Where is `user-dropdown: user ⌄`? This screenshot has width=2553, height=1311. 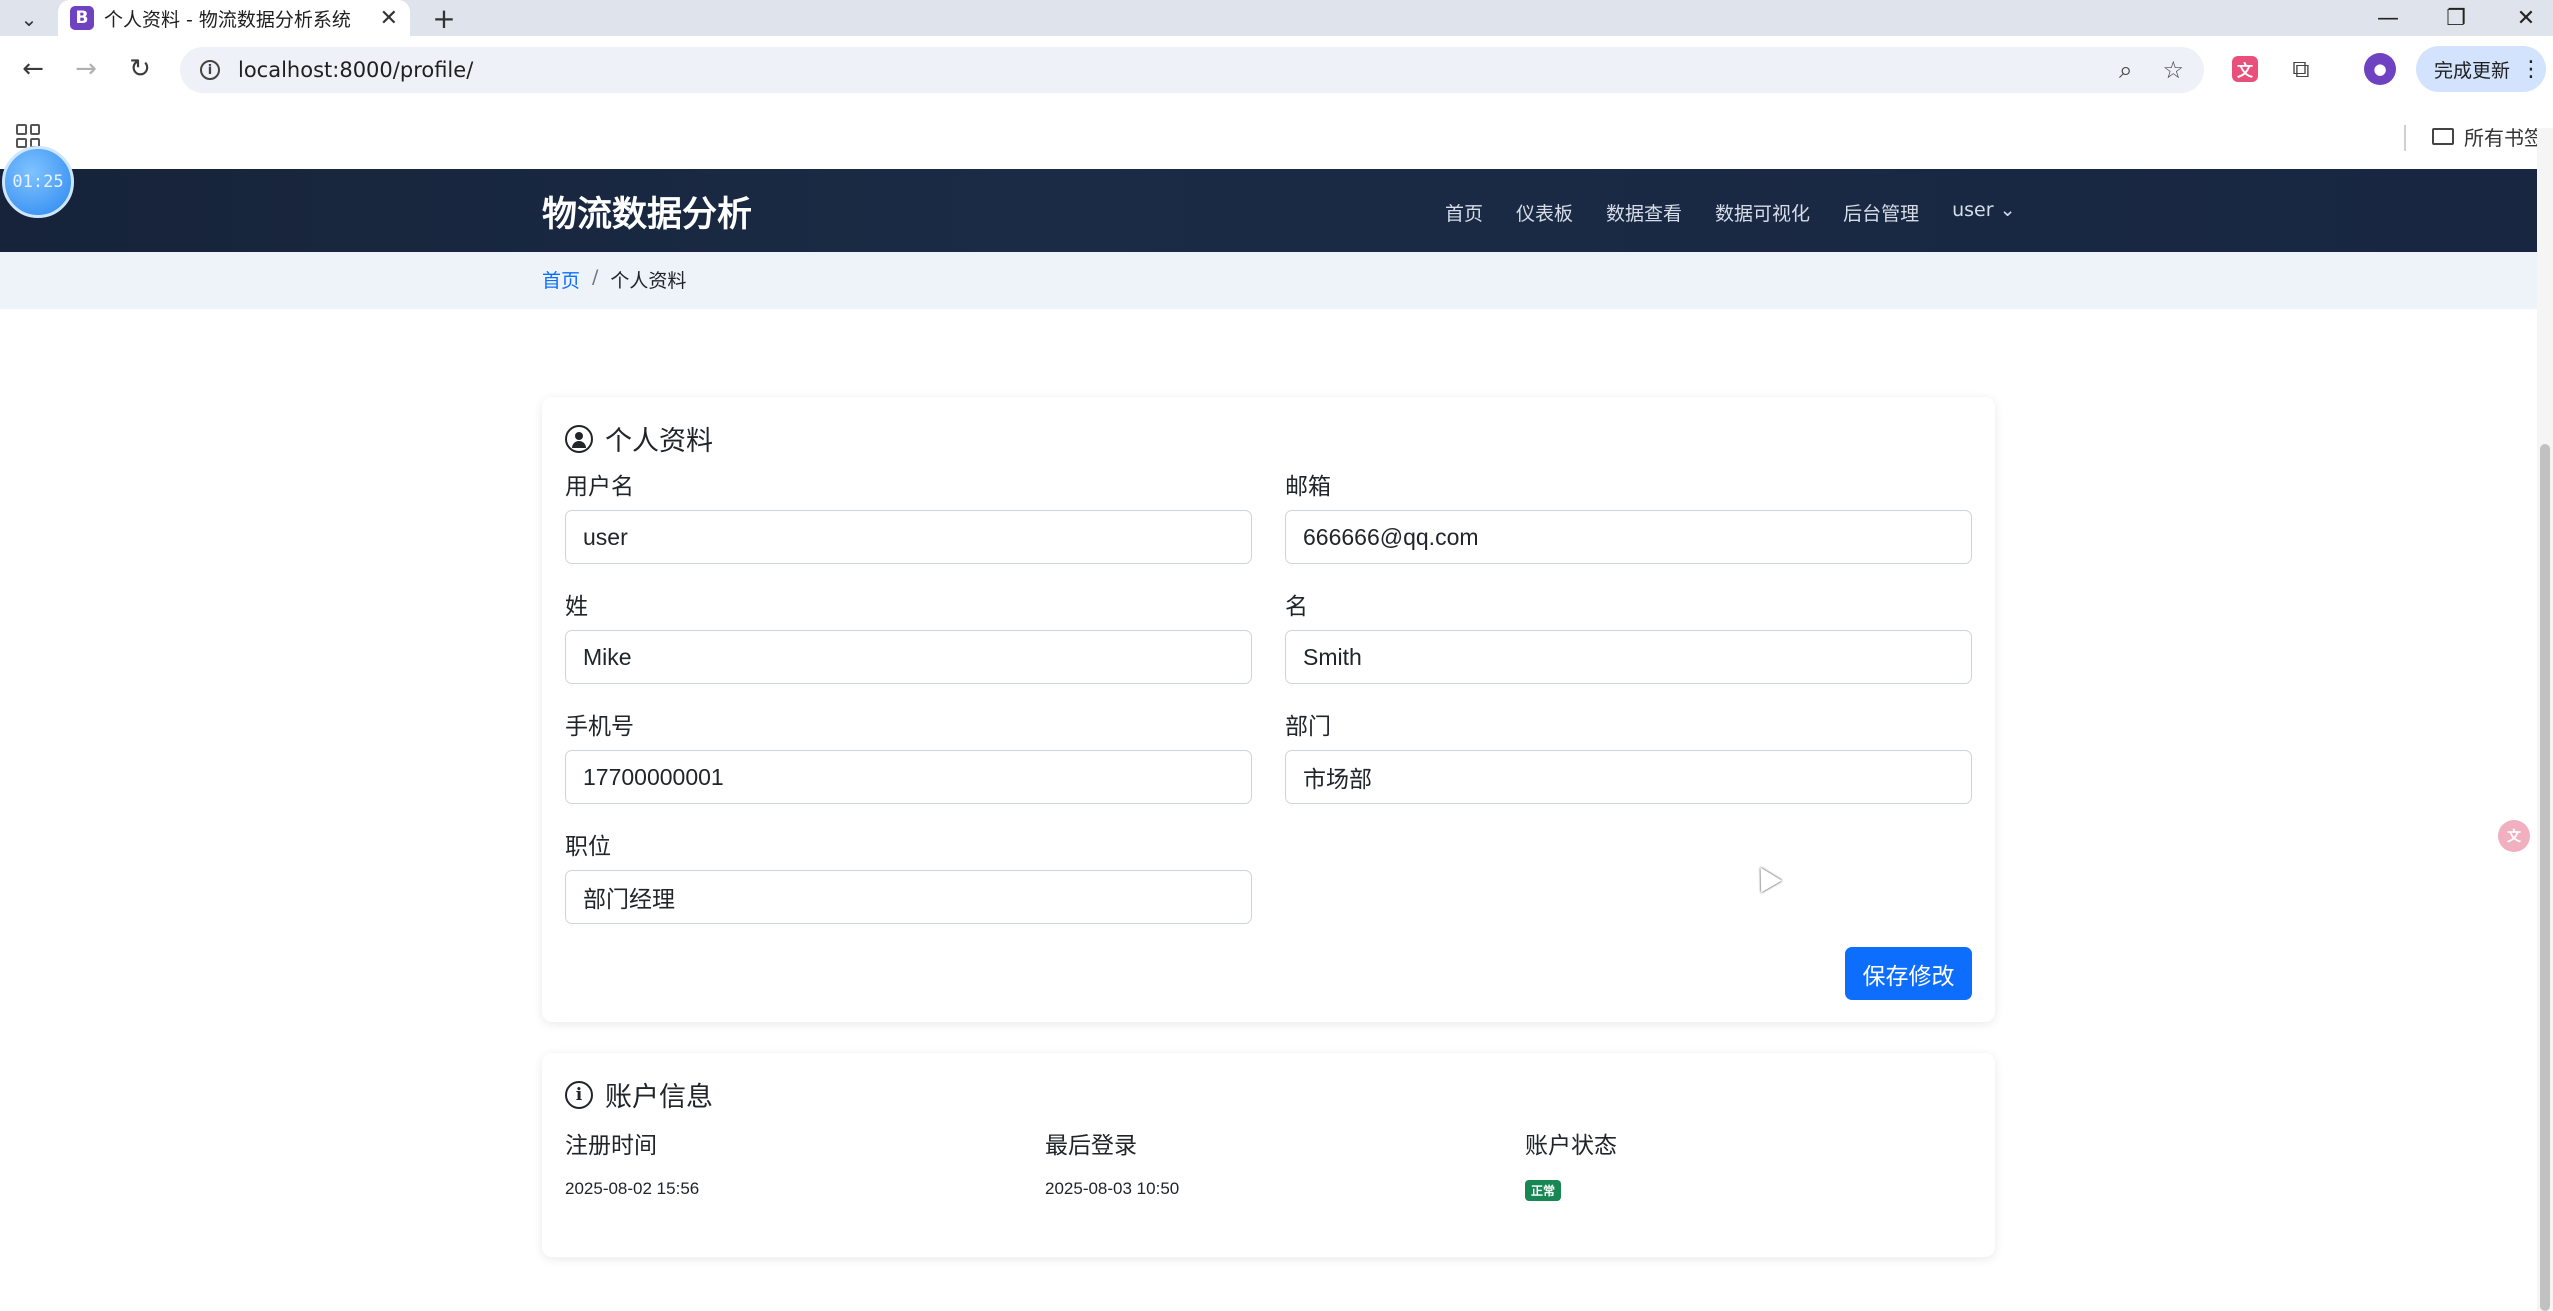 user-dropdown: user ⌄ is located at coordinates (1983, 212).